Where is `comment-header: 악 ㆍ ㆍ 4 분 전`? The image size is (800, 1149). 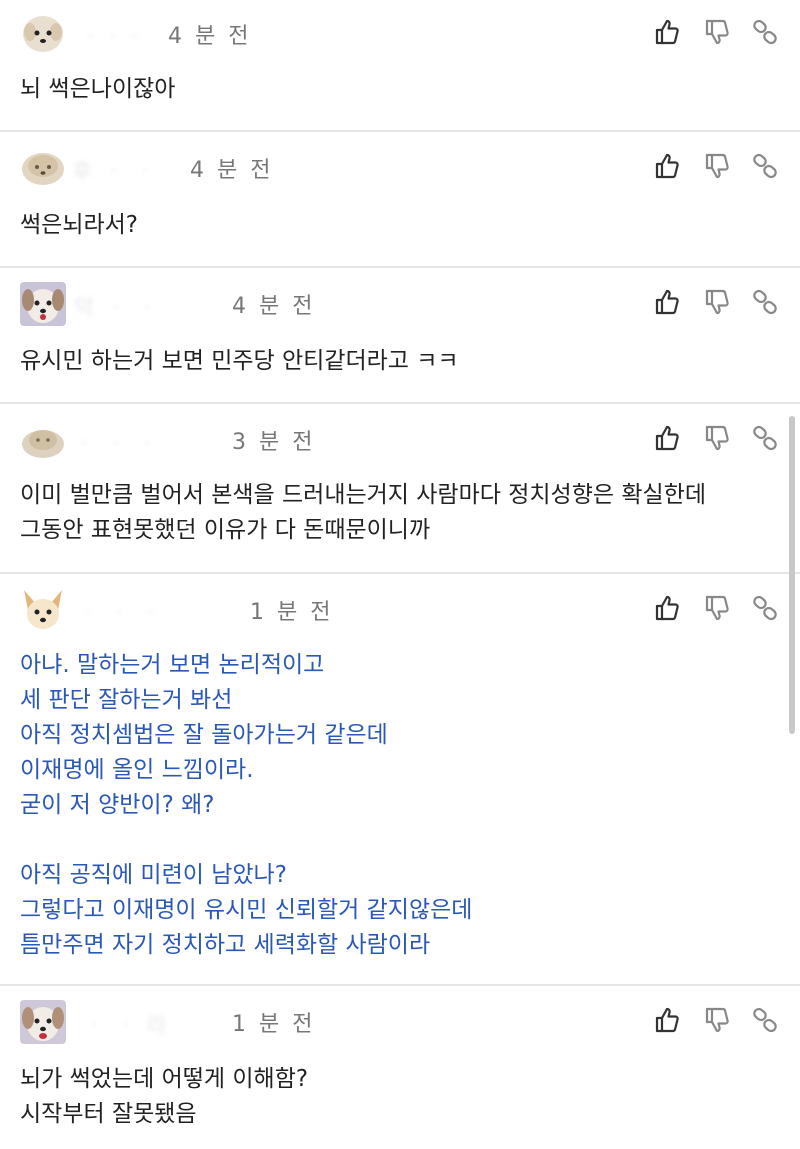 comment-header: 악 ㆍ ㆍ 4 분 전 is located at coordinates (400, 302).